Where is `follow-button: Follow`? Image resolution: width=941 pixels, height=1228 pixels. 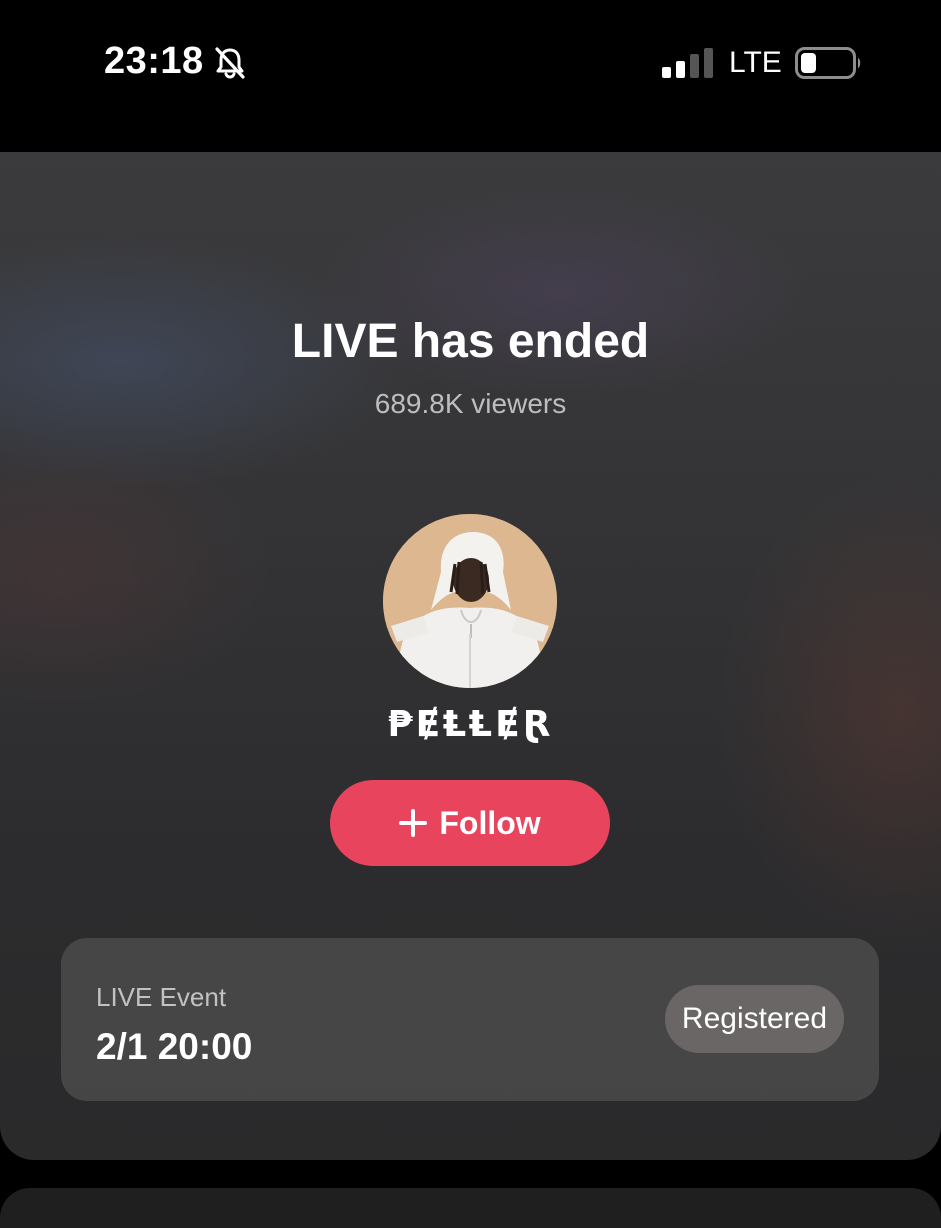
follow-button: Follow is located at coordinates (470, 823).